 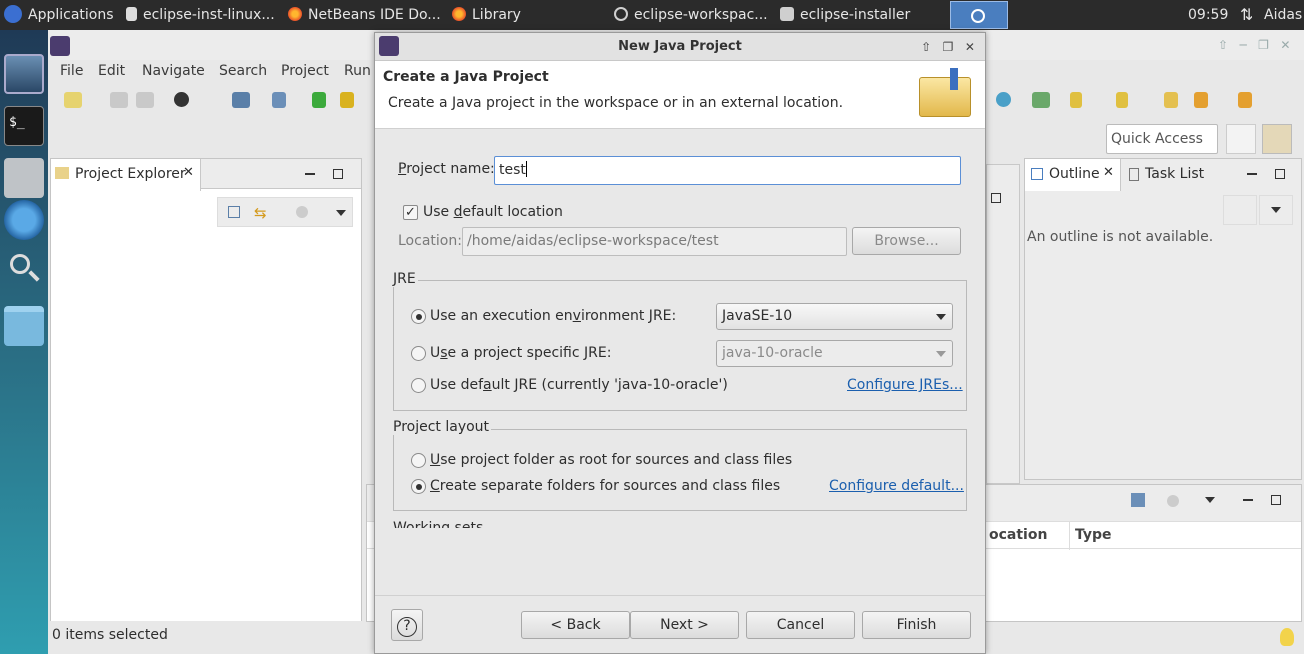 I want to click on terminal-icon: $_, so click(x=24, y=126).